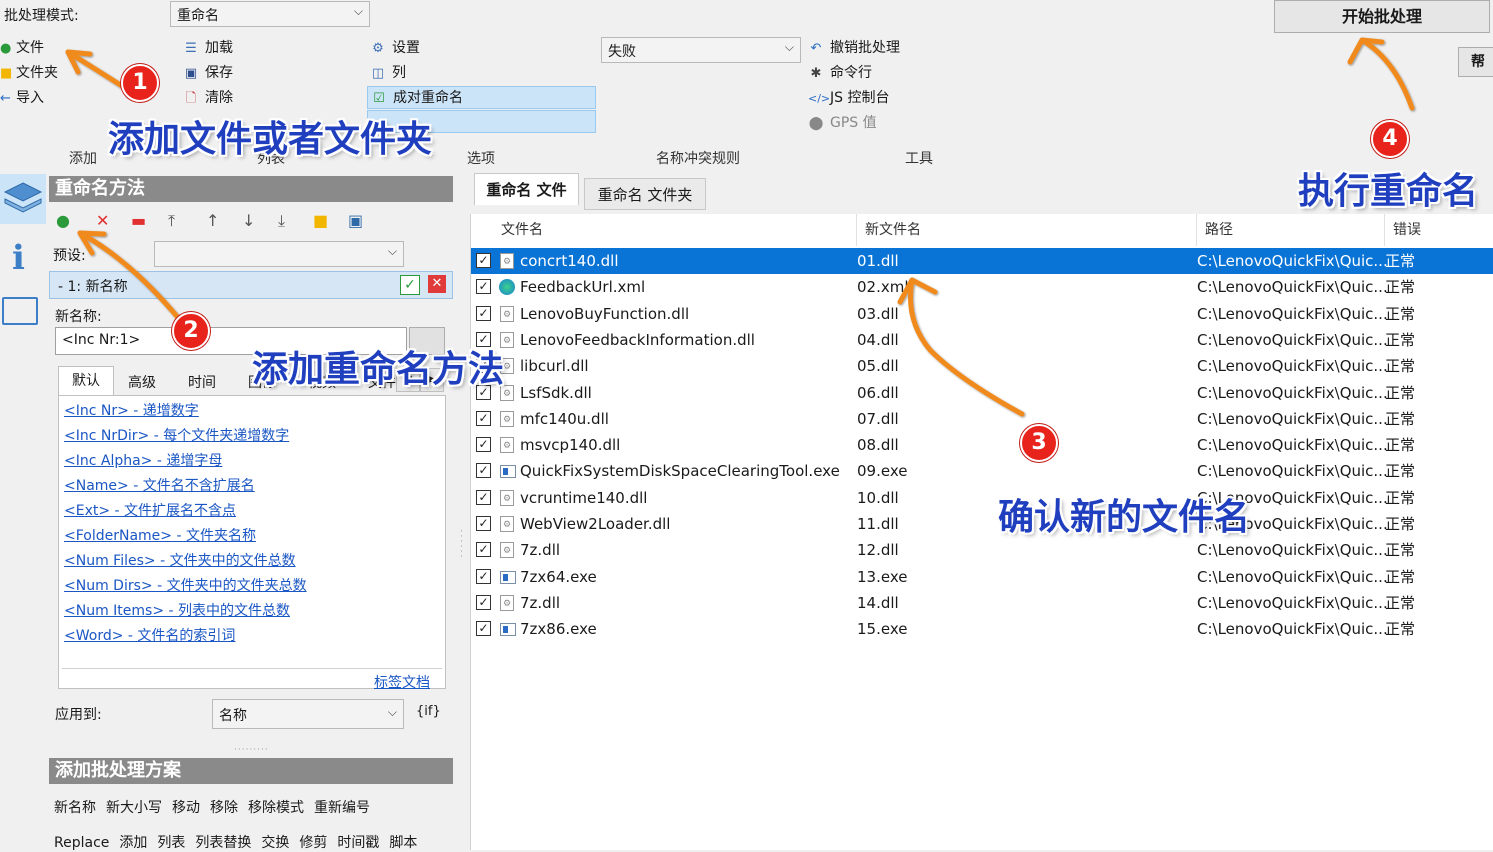  Describe the element at coordinates (276, 808) in the screenshot. I see `batch-method-link: 移除模式` at that location.